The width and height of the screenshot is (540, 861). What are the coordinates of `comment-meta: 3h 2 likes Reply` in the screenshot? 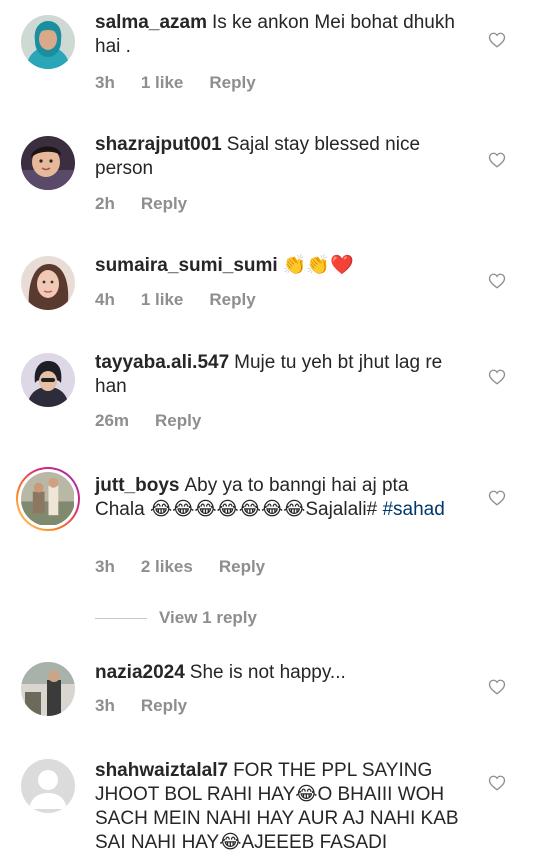 It's located at (193, 567).